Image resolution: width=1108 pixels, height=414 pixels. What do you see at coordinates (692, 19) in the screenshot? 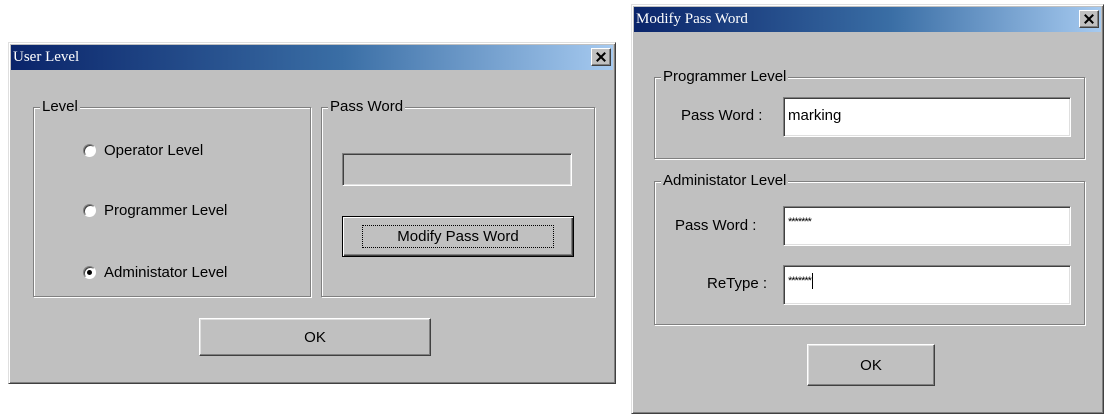
I see `modify-password-title: Modify Pass Word` at bounding box center [692, 19].